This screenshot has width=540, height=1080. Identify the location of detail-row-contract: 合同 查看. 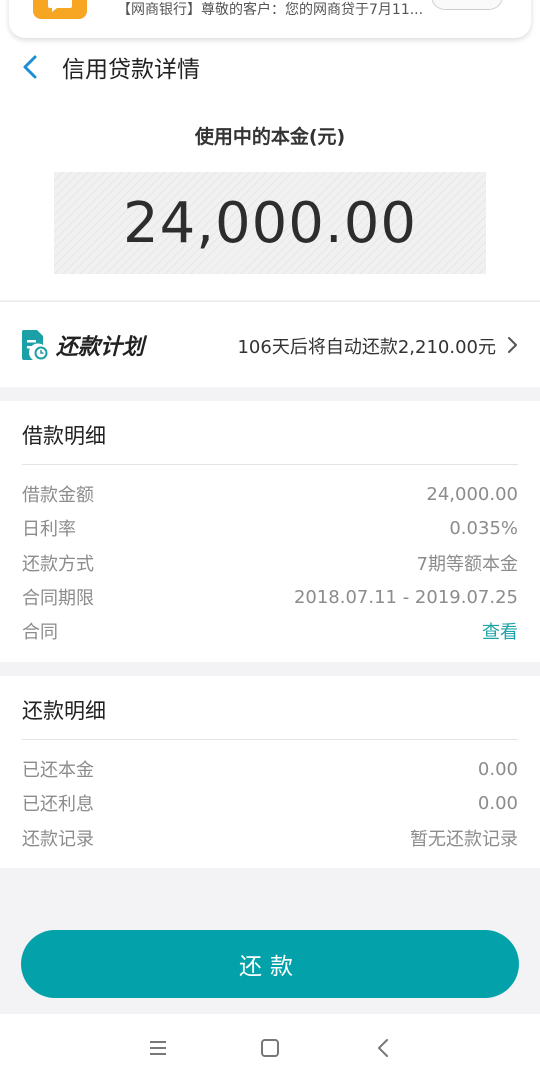
(270, 631).